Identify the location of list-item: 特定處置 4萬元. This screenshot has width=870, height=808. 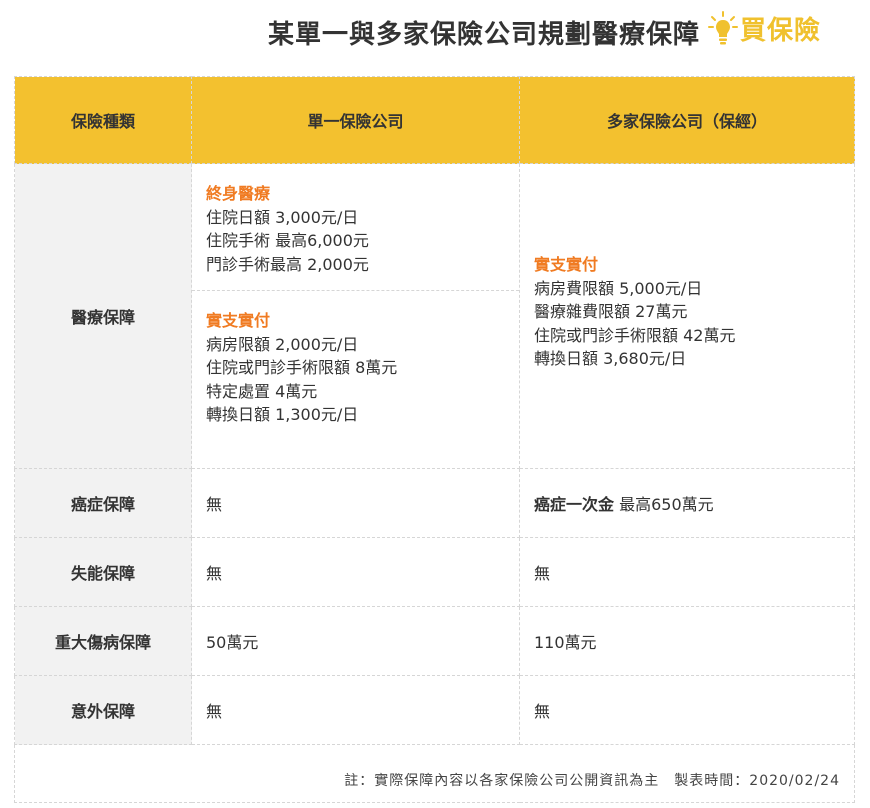
(262, 391).